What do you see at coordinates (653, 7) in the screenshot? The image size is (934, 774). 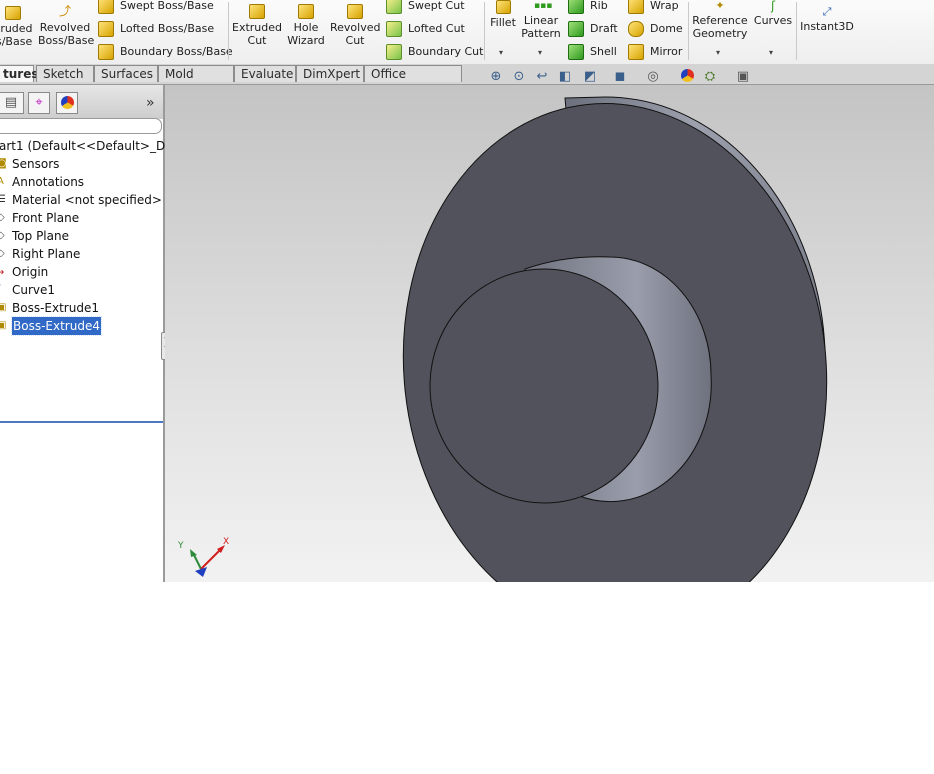 I see `wrap-button: Wrap` at bounding box center [653, 7].